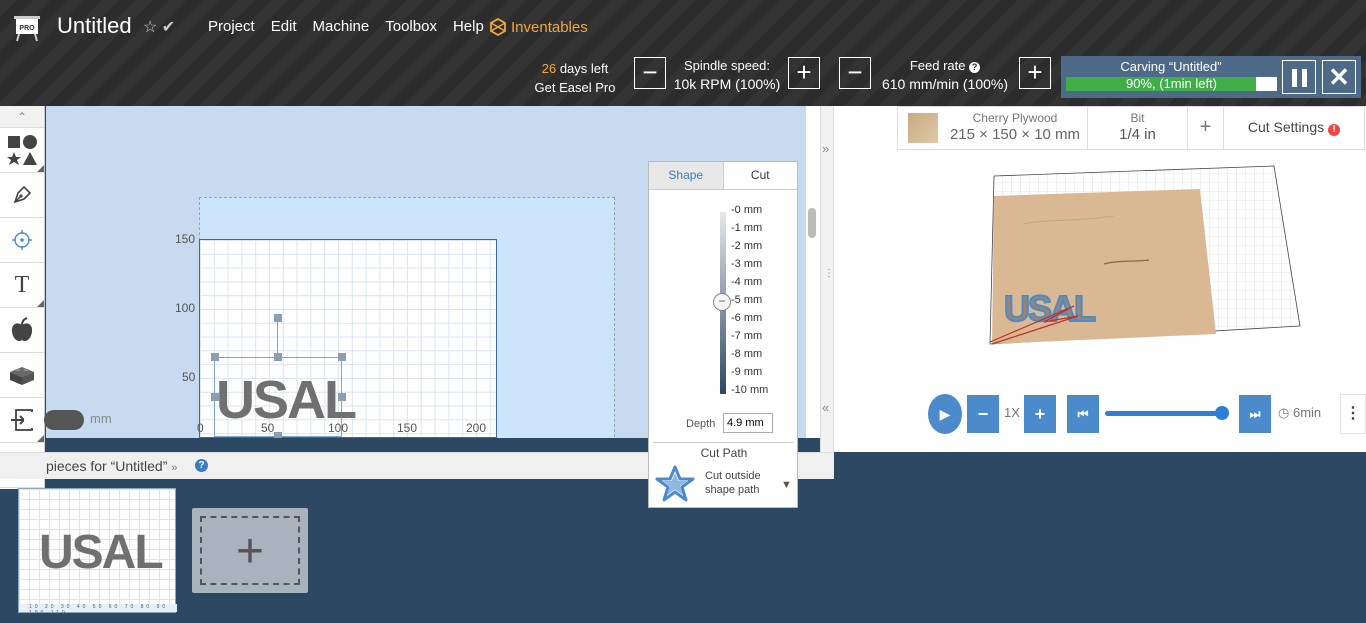  I want to click on material-swatch, so click(923, 128).